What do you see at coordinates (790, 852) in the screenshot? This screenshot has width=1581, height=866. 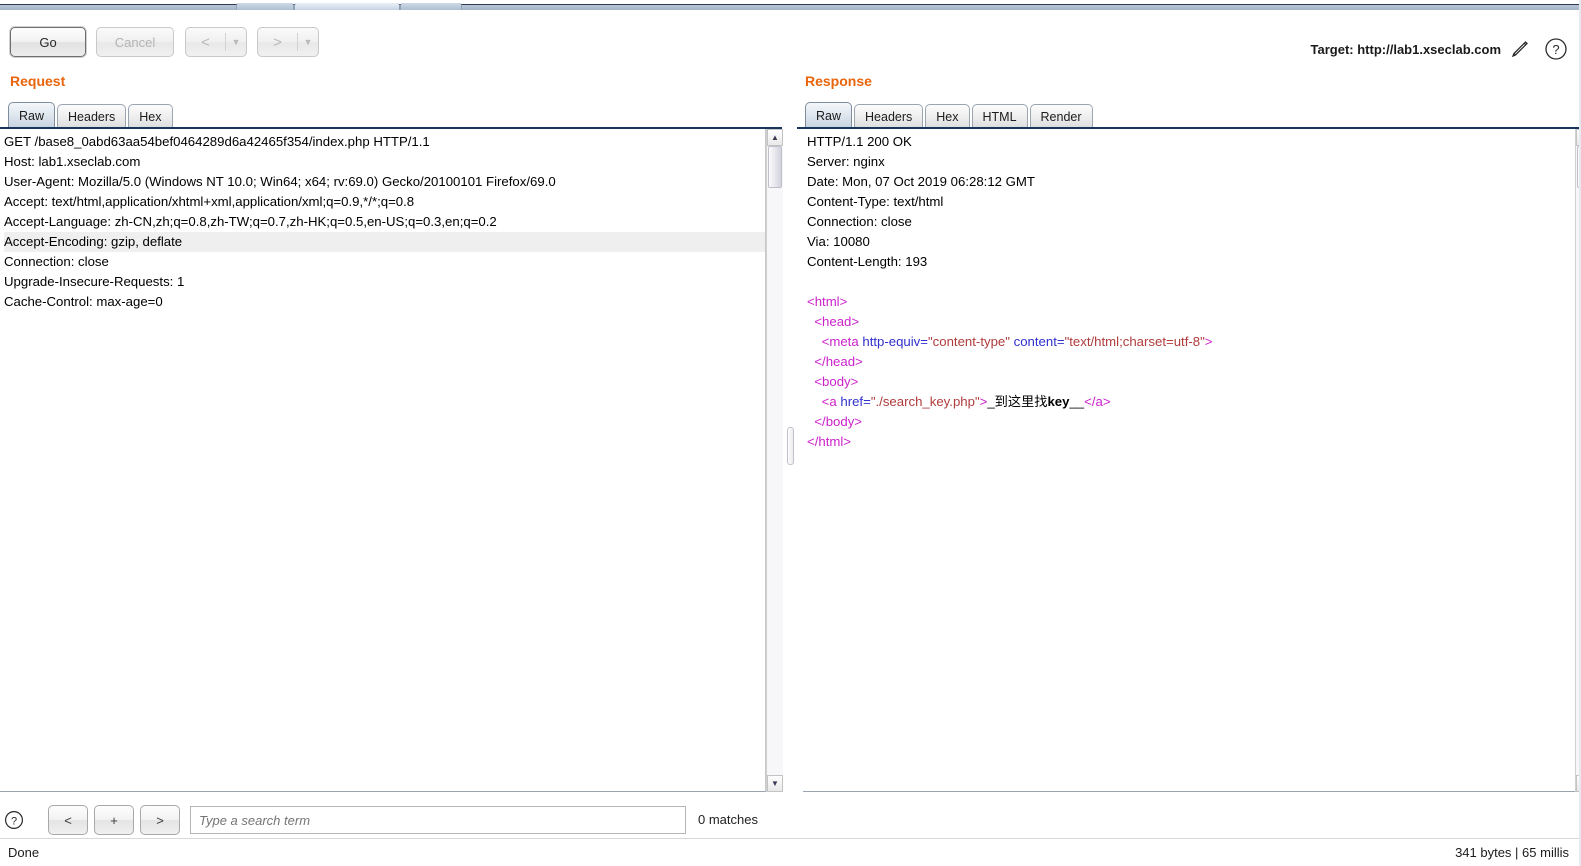 I see `status-bar: Done 341 bytes | 65 millis` at bounding box center [790, 852].